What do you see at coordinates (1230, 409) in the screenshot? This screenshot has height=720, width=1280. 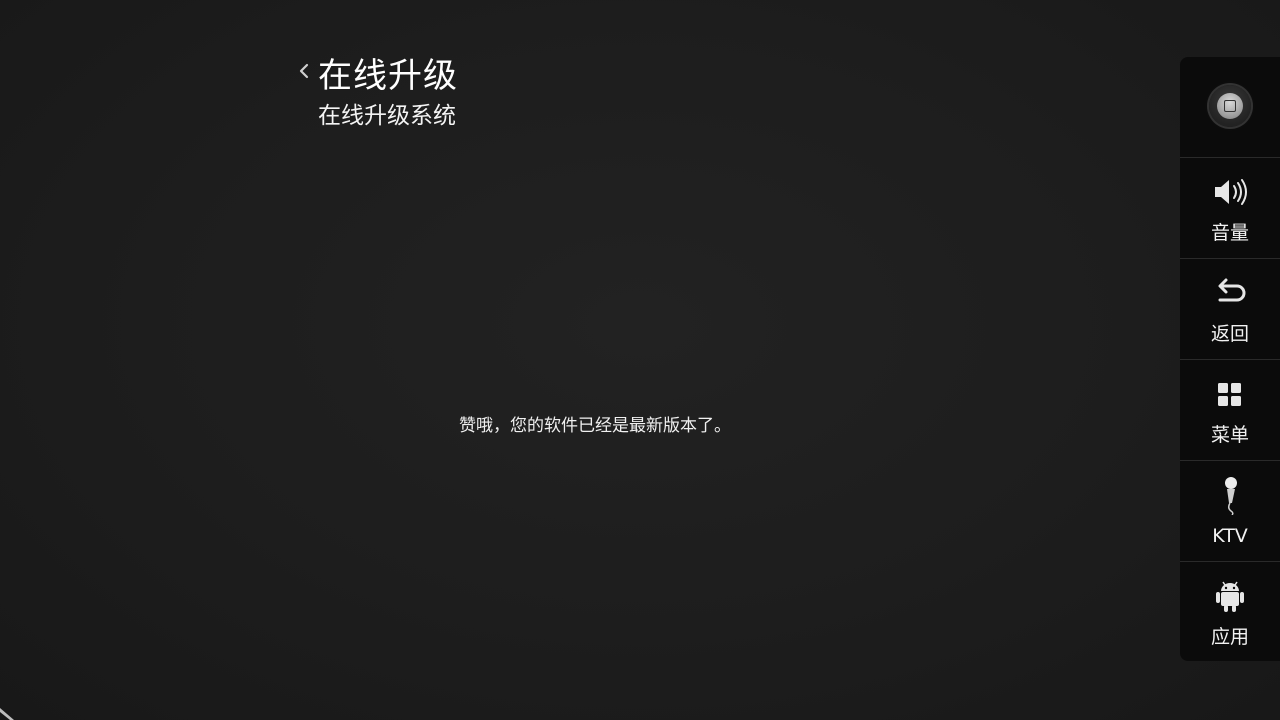 I see `menu-button: 菜单` at bounding box center [1230, 409].